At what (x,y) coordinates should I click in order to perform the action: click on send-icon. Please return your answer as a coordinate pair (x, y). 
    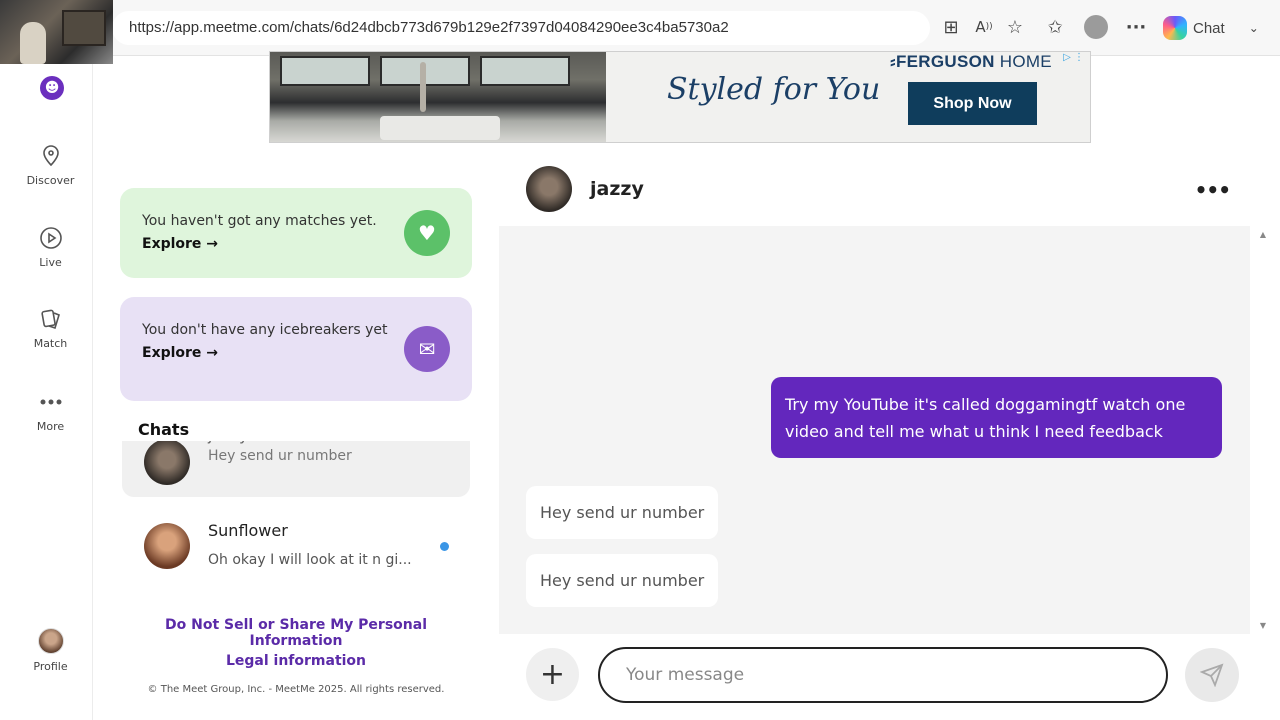
    Looking at the image, I should click on (1212, 675).